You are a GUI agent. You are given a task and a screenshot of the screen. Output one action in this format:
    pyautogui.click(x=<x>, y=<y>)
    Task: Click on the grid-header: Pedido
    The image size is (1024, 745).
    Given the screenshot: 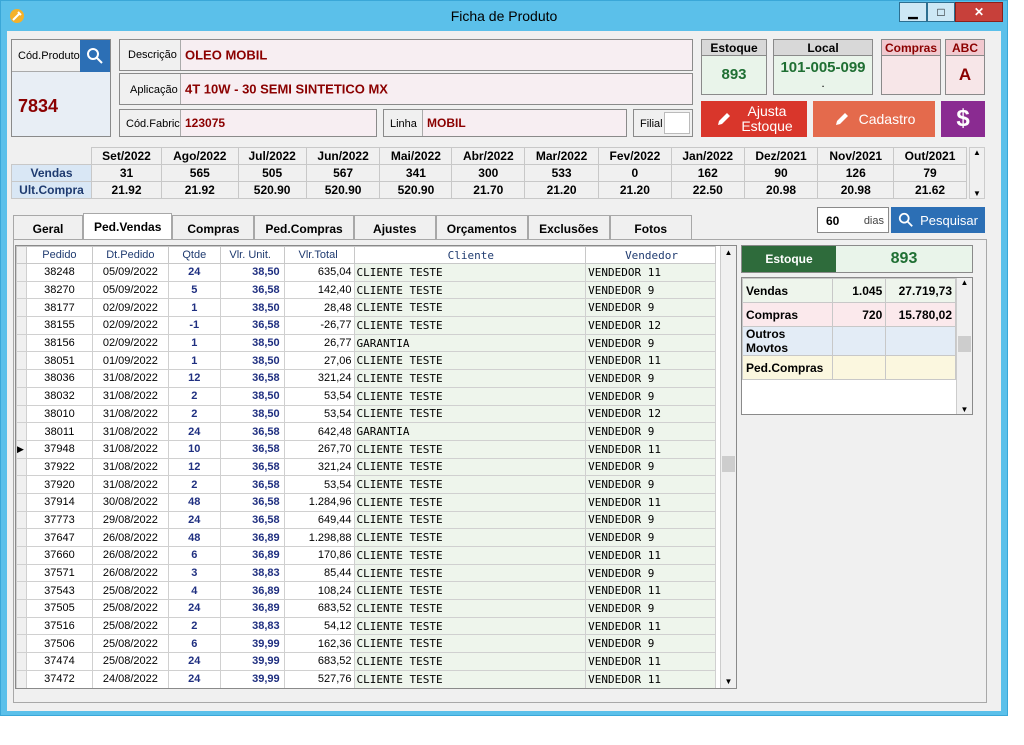 What is the action you would take?
    pyautogui.click(x=59, y=255)
    